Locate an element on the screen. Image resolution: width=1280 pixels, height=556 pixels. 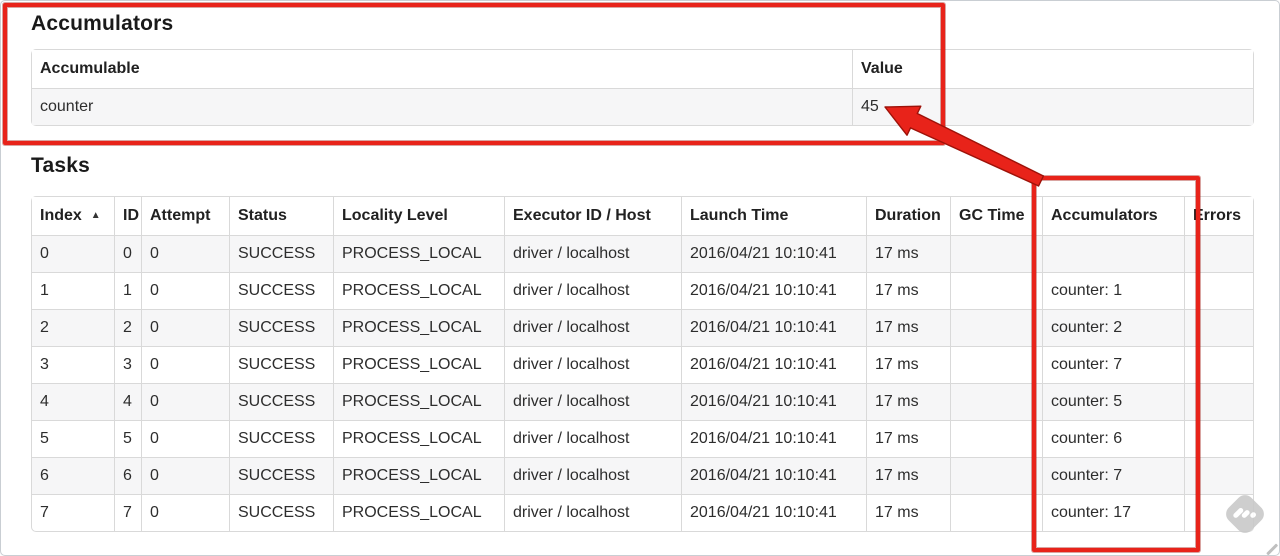
accumulators-column-header: Accumulators is located at coordinates (1113, 216).